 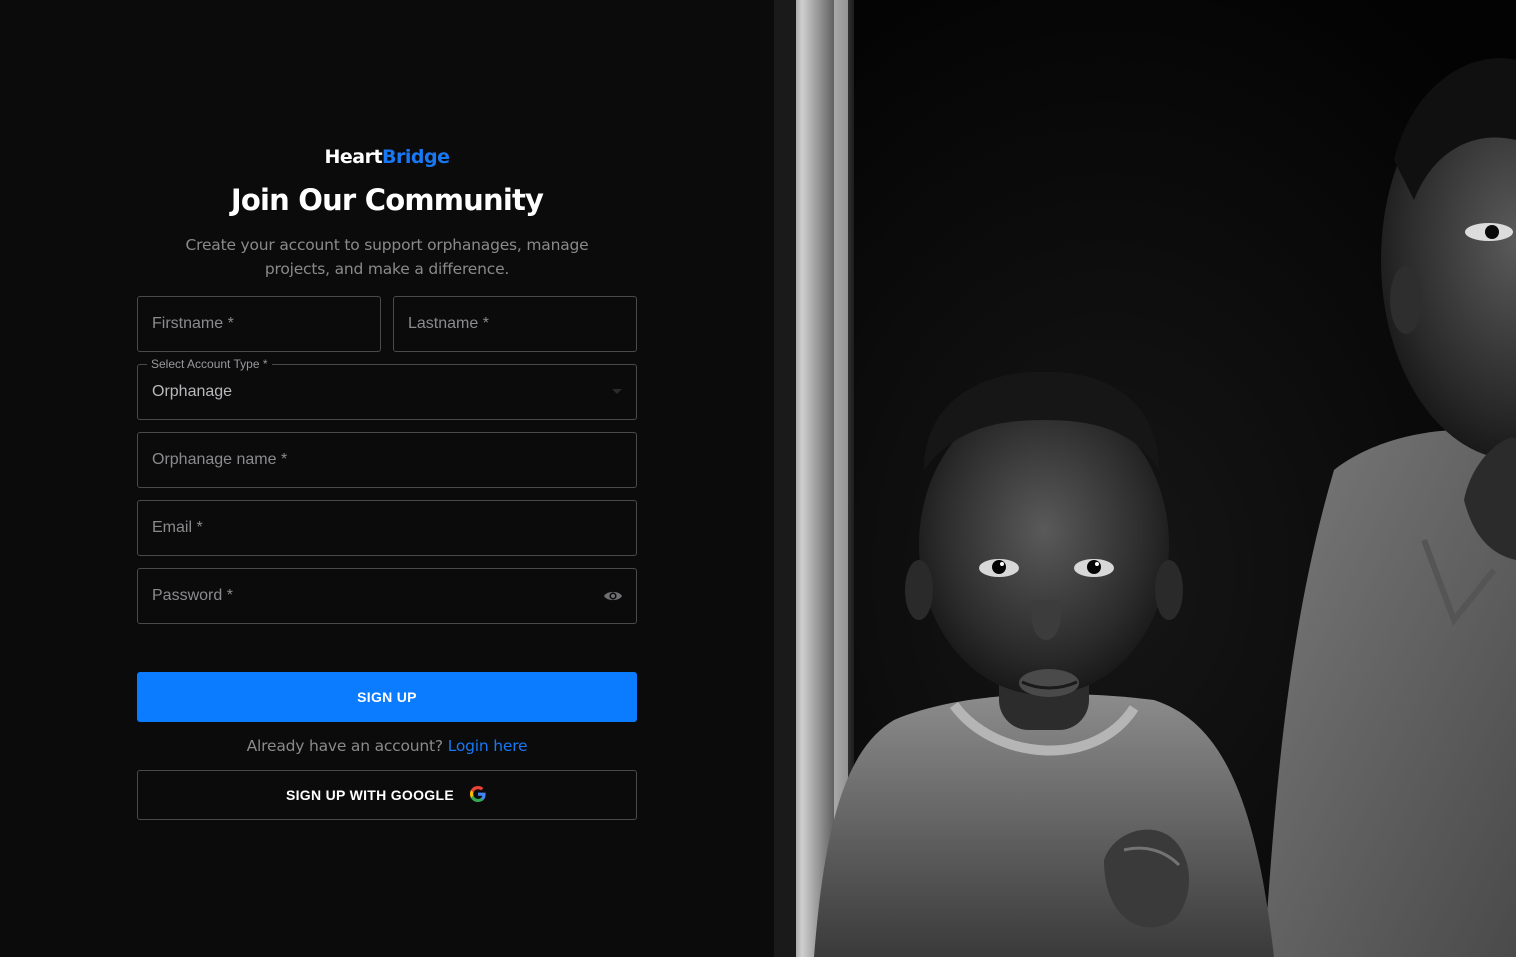 I want to click on lastname-field: Lastname *, so click(x=515, y=324).